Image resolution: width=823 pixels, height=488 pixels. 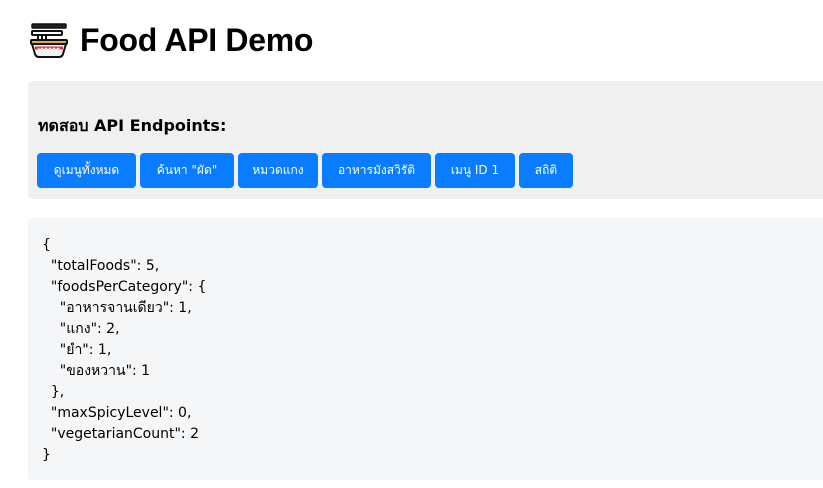 I want to click on page-title: Food API Demo, so click(x=197, y=40).